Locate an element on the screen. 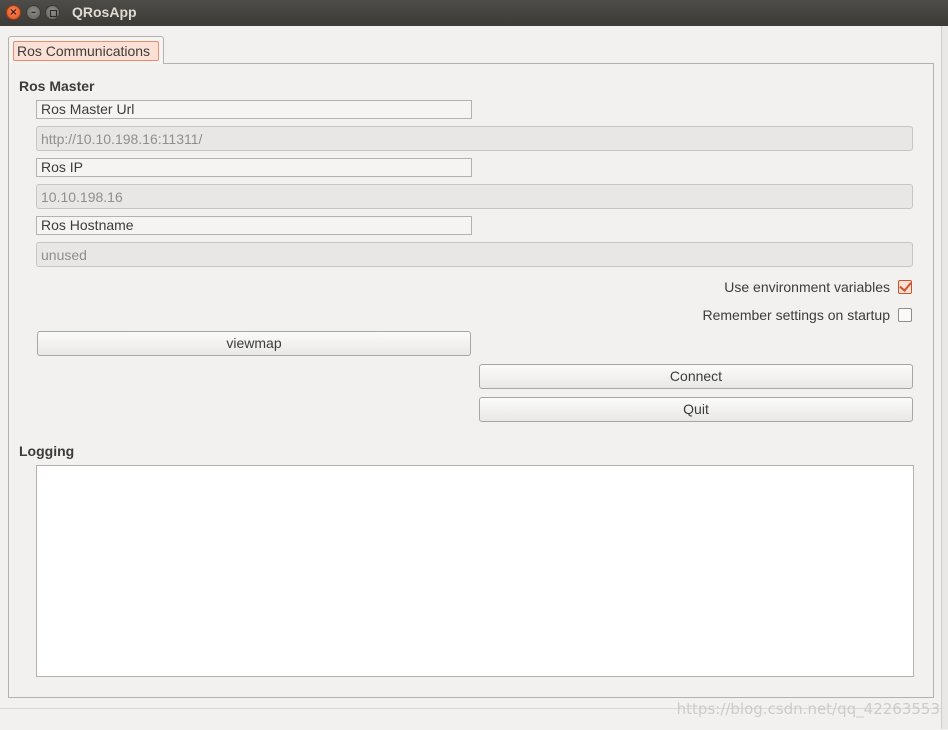 The height and width of the screenshot is (730, 948). remember-settings-checkbox is located at coordinates (905, 315).